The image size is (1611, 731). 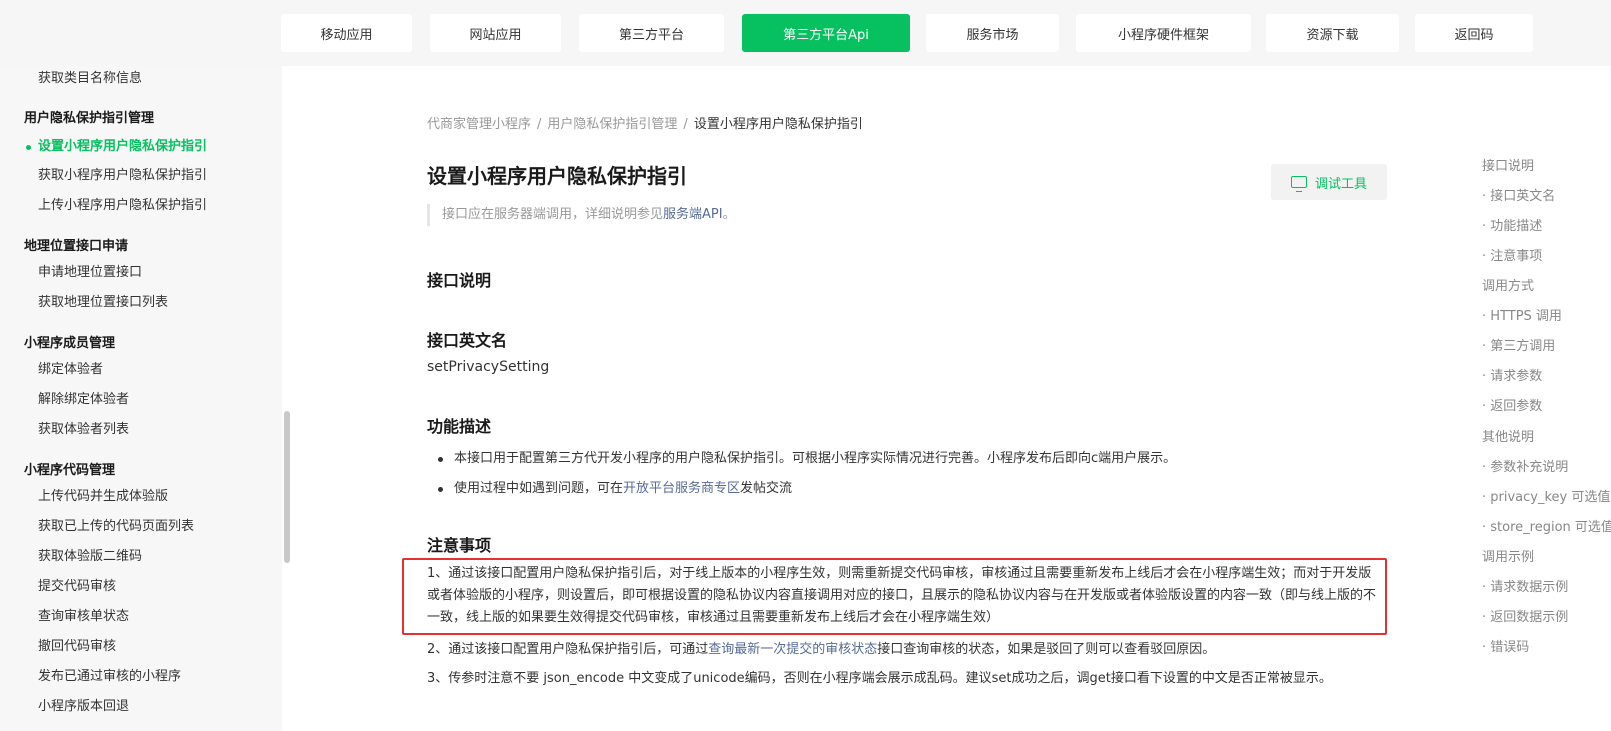 I want to click on monitor-icon, so click(x=1298, y=184).